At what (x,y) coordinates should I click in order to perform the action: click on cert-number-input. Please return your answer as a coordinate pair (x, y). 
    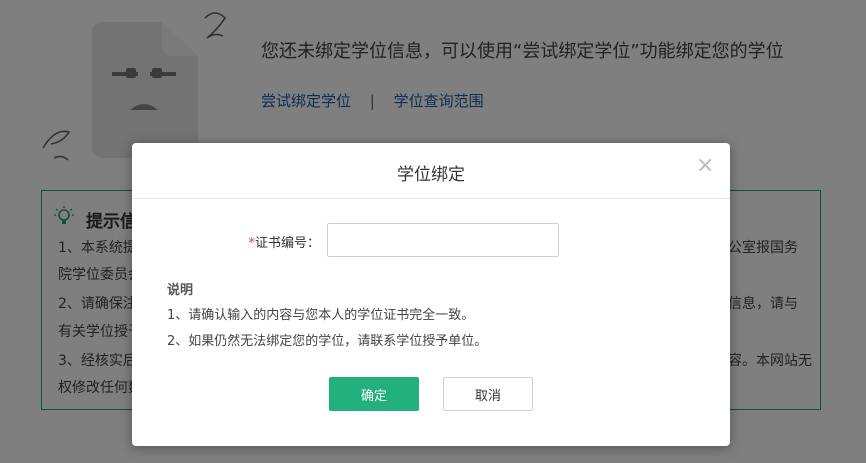
    Looking at the image, I should click on (443, 240).